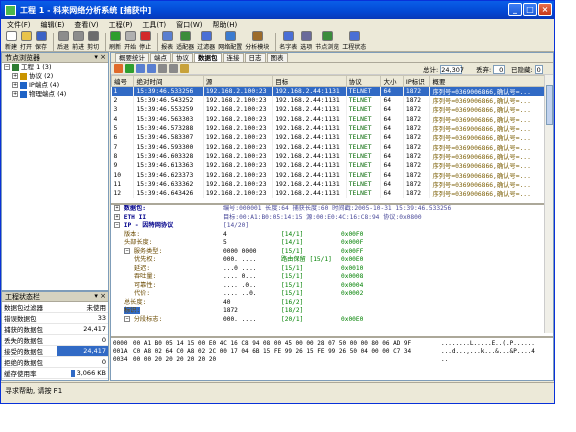  Describe the element at coordinates (328, 303) in the screenshot. I see `decode-row: 总长度: 40 [16/2]` at that location.